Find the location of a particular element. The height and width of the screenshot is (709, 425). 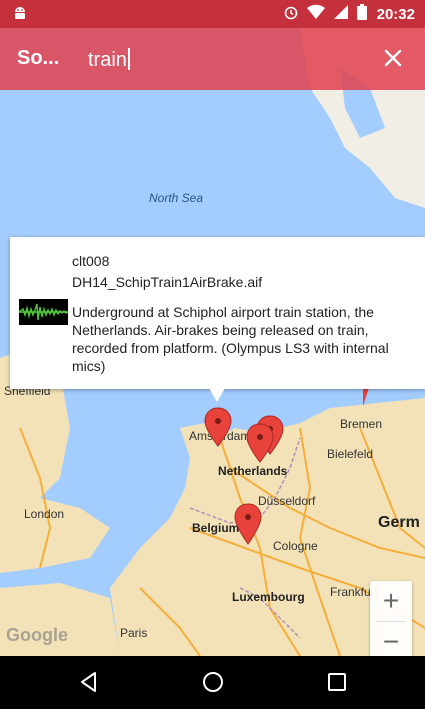

battery-icon is located at coordinates (361, 14).